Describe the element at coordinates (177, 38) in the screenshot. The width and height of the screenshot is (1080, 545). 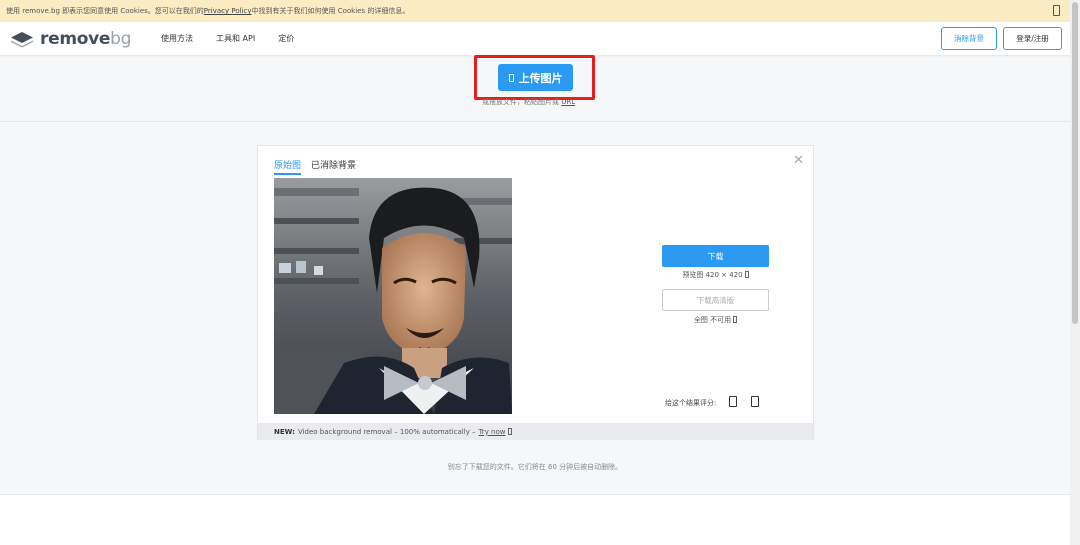
I see `nav-how-to-use: 使用方法` at that location.